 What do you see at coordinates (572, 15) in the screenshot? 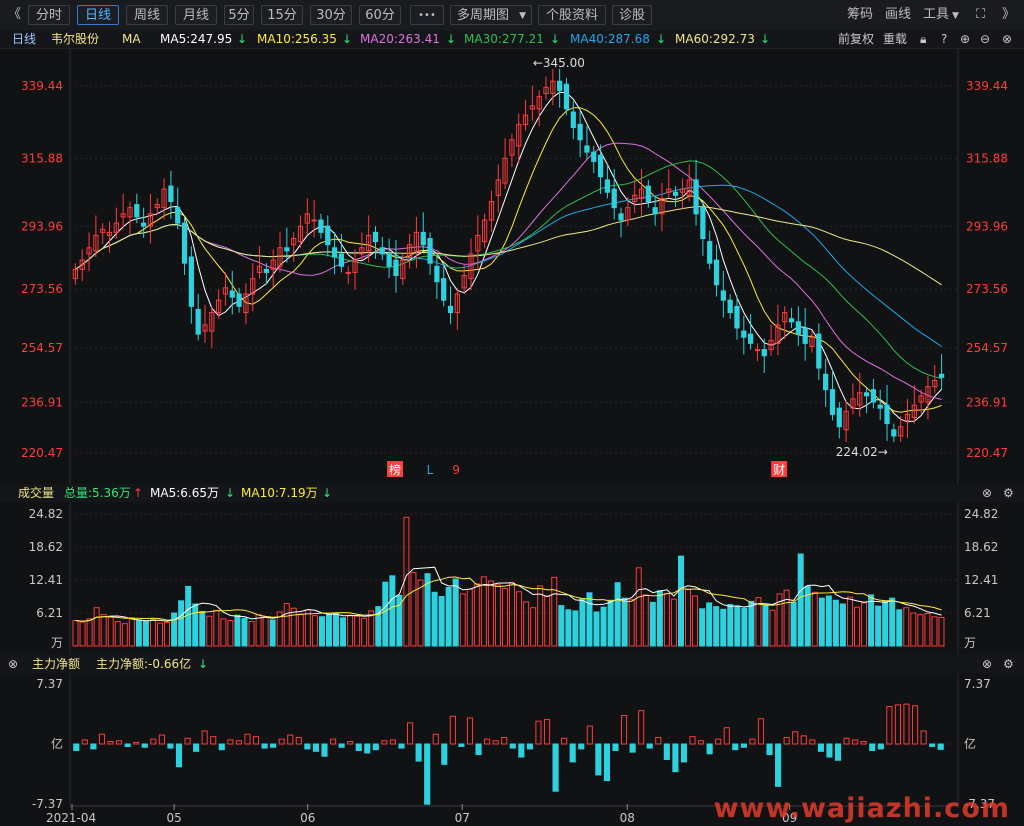
I see `stock-info-button: 个股资料` at bounding box center [572, 15].